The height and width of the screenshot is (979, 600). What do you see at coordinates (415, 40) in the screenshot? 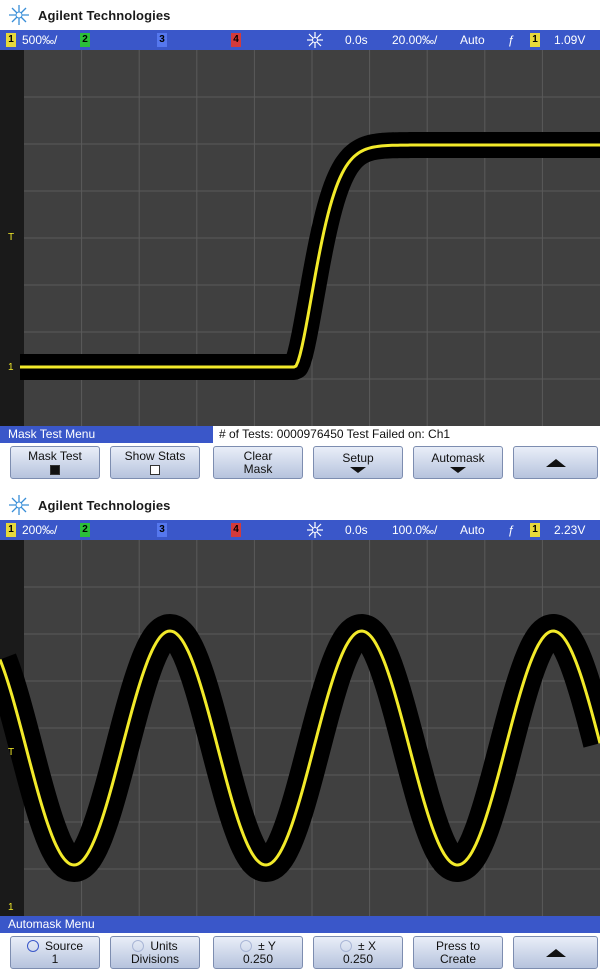
I see `timebase-value: 20.00‰/` at bounding box center [415, 40].